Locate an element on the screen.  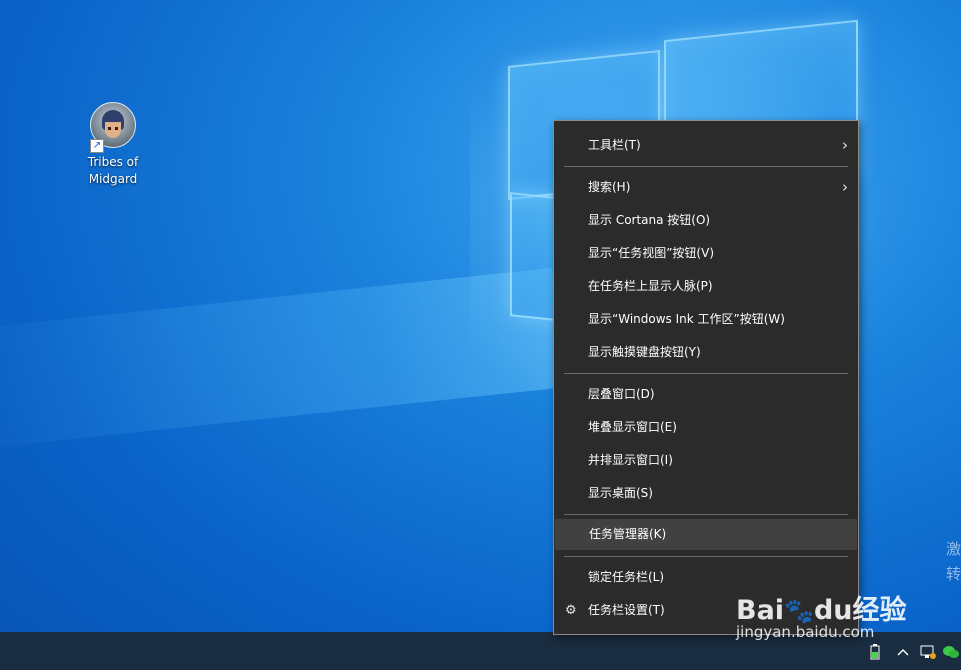
menu-item-search: 搜索(H) › is located at coordinates (706, 187).